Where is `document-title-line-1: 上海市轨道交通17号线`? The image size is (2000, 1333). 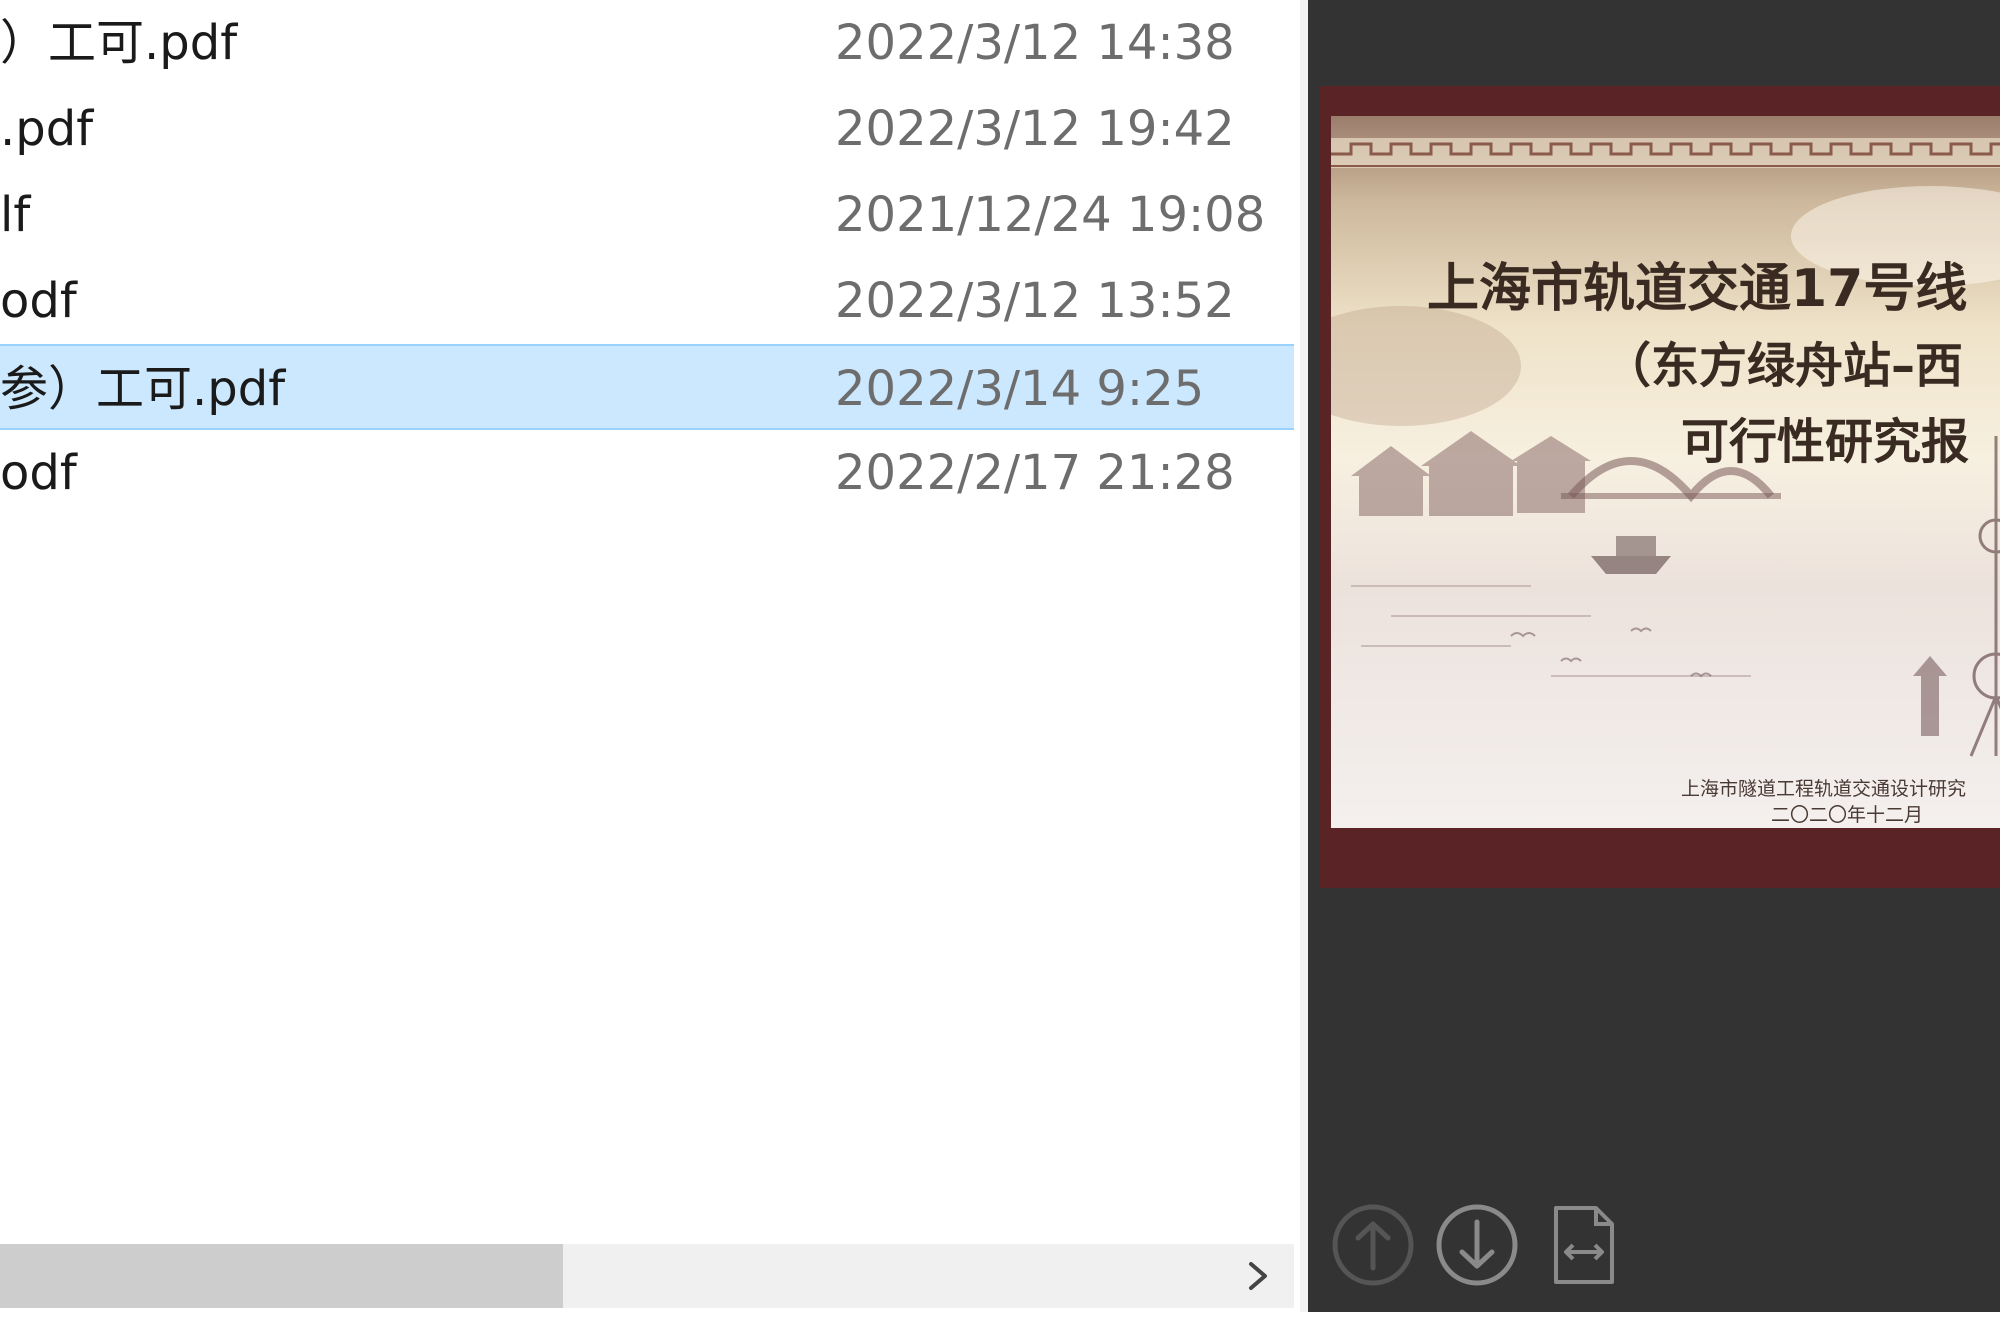 document-title-line-1: 上海市轨道交通17号线 is located at coordinates (1697, 289).